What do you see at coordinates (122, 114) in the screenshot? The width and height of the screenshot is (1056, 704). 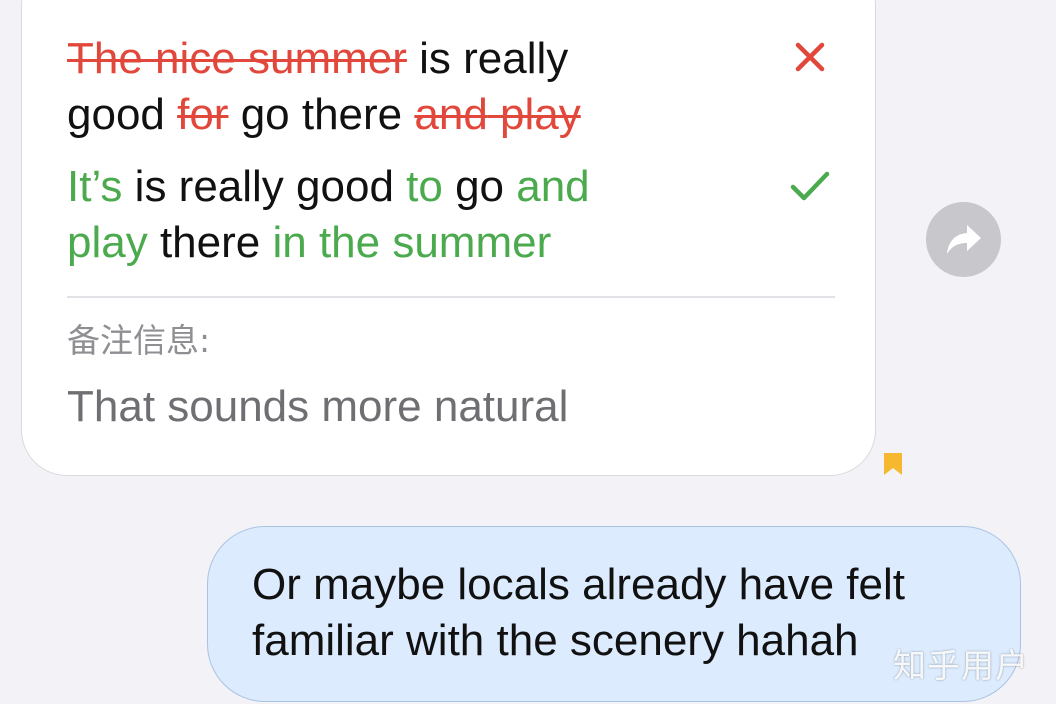 I see `original-text: good` at bounding box center [122, 114].